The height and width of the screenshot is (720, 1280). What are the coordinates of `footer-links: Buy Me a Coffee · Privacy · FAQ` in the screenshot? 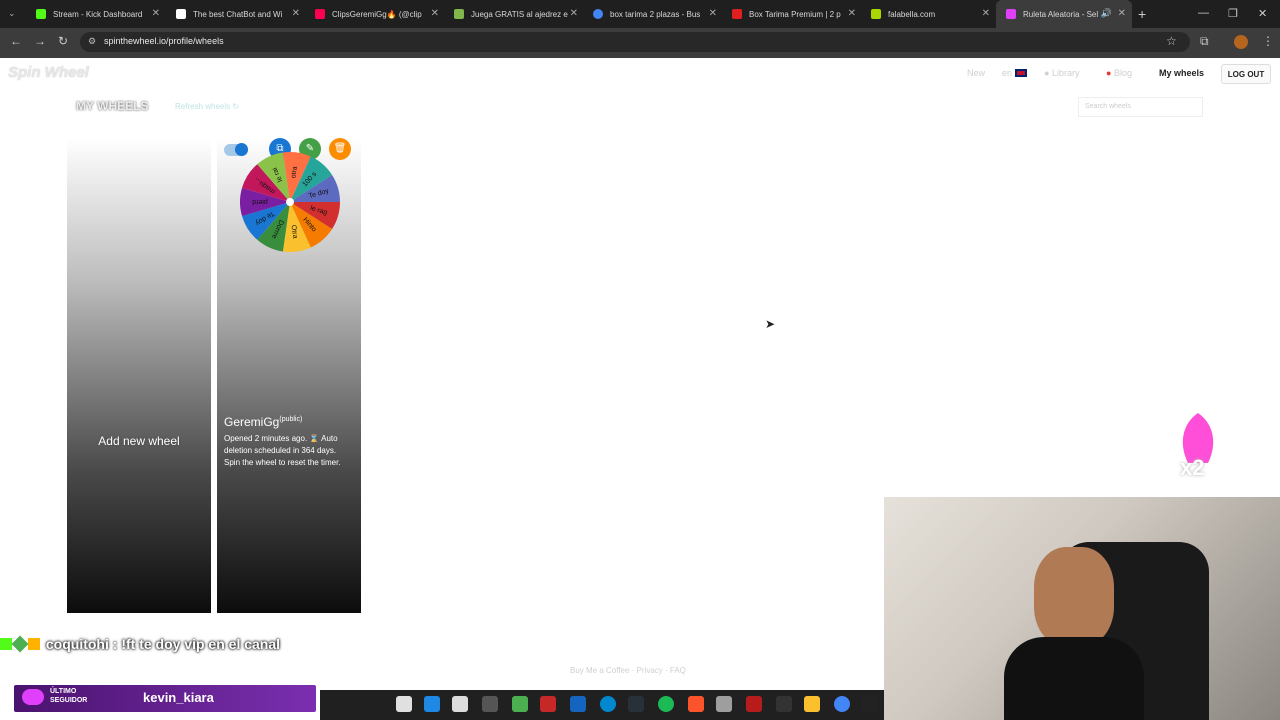 It's located at (628, 670).